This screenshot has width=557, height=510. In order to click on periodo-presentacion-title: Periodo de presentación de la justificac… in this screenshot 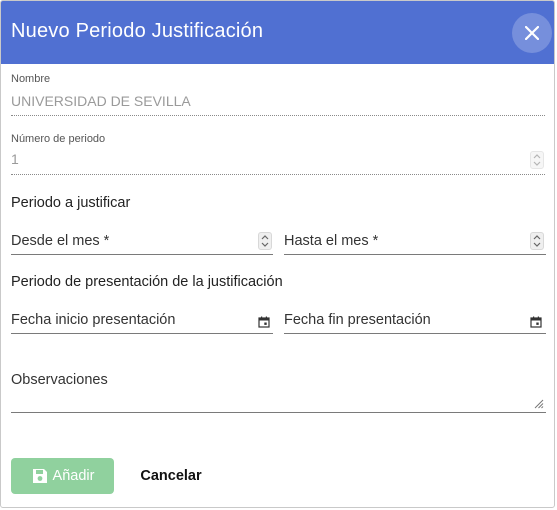, I will do `click(147, 282)`.